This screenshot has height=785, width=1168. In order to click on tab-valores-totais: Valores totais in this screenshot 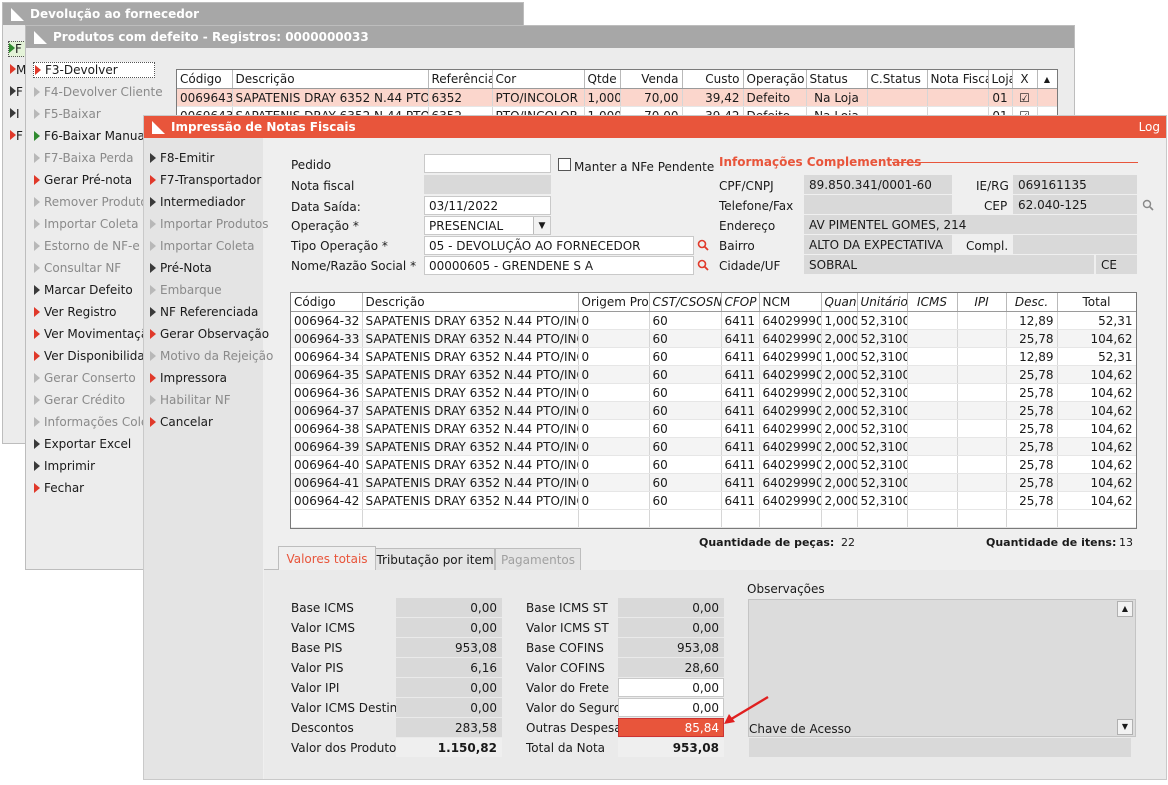, I will do `click(327, 558)`.